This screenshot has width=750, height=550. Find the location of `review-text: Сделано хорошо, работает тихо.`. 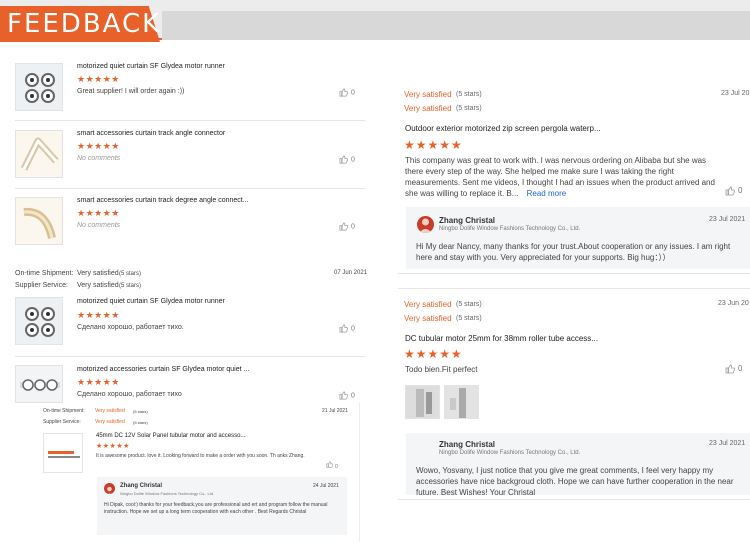

review-text: Сделано хорошо, работает тихо. is located at coordinates (130, 327).